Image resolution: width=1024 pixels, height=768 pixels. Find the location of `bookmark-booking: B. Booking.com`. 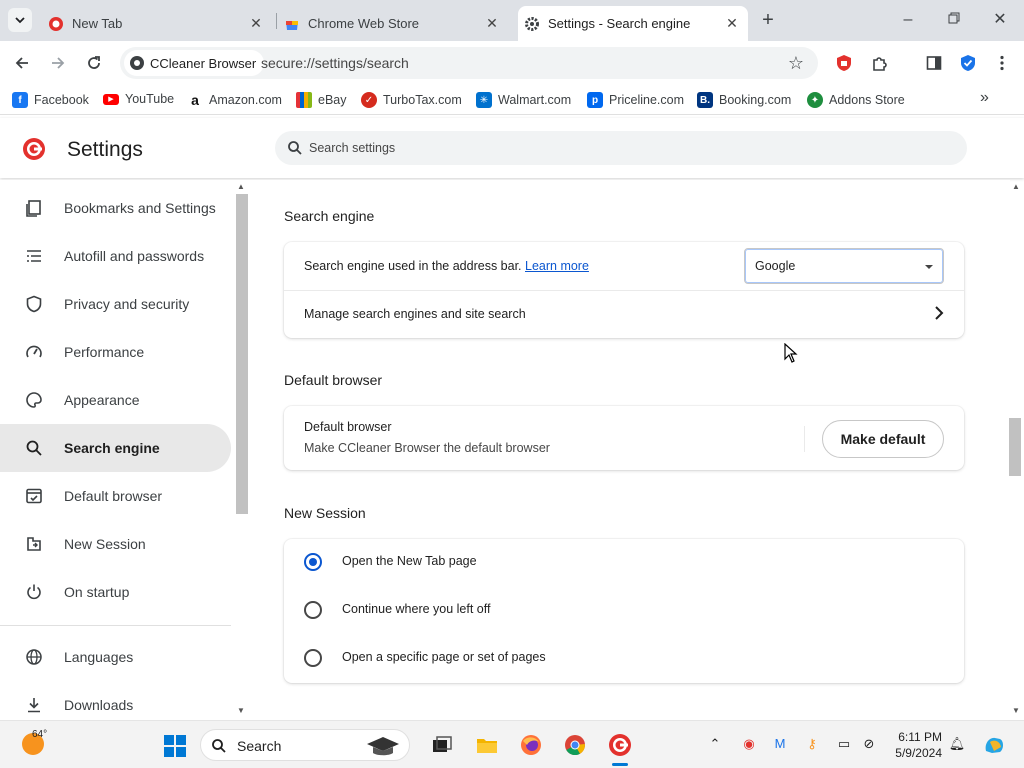

bookmark-booking: B. Booking.com is located at coordinates (744, 100).